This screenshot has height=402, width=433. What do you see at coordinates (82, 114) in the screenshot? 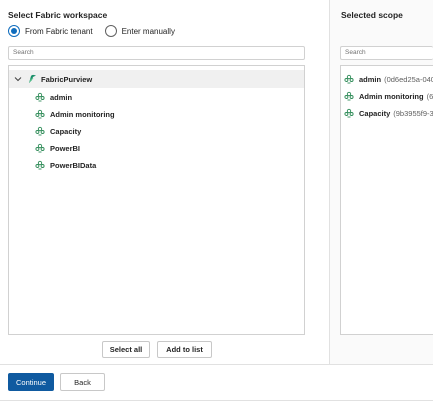
I see `tree-item-label: Admin monitoring` at bounding box center [82, 114].